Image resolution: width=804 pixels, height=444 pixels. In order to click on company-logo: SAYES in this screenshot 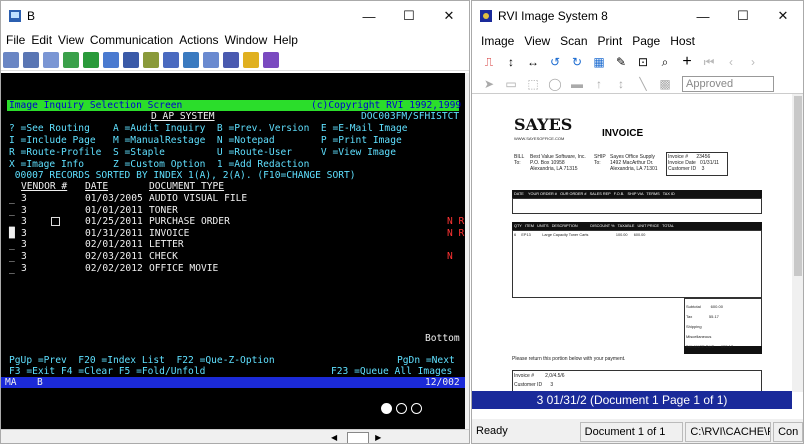, I will do `click(543, 124)`.